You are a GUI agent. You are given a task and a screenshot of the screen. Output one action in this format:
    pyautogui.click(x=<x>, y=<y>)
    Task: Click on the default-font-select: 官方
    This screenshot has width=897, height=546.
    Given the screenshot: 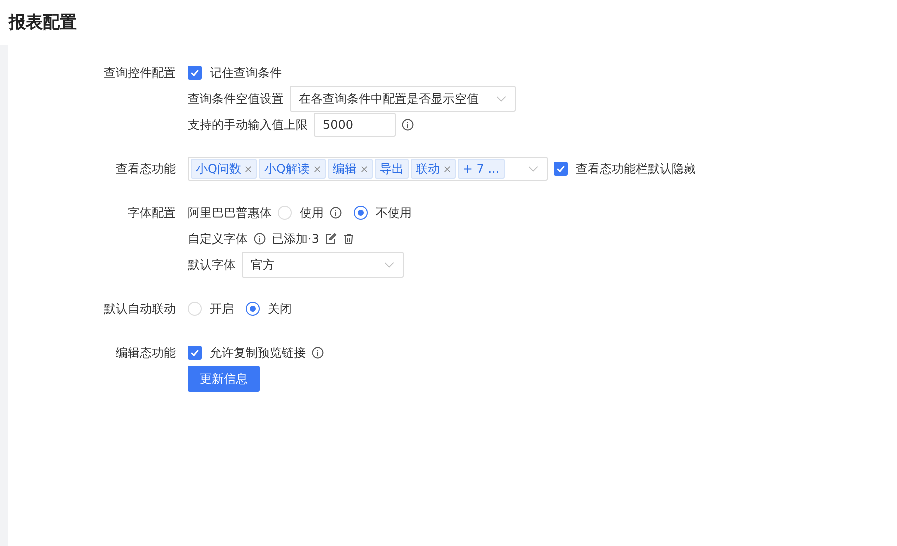 What is the action you would take?
    pyautogui.click(x=323, y=265)
    